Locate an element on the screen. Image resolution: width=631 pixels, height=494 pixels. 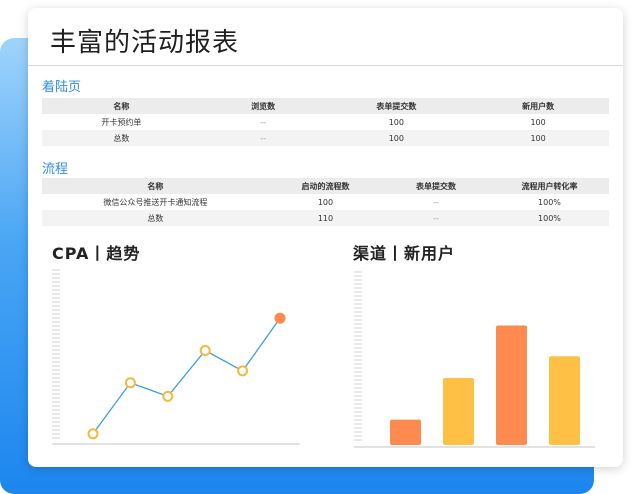
table-row: 开卡预约单 -- 100 100 is located at coordinates (325, 122).